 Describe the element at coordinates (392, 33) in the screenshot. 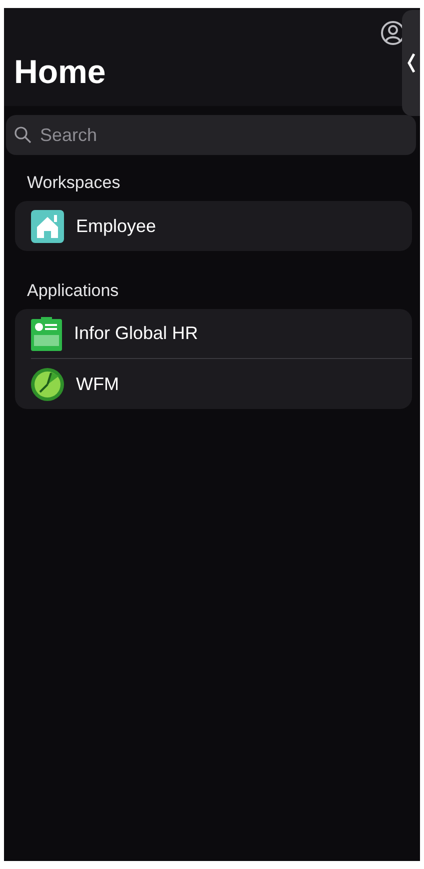

I see `profile-icon` at that location.